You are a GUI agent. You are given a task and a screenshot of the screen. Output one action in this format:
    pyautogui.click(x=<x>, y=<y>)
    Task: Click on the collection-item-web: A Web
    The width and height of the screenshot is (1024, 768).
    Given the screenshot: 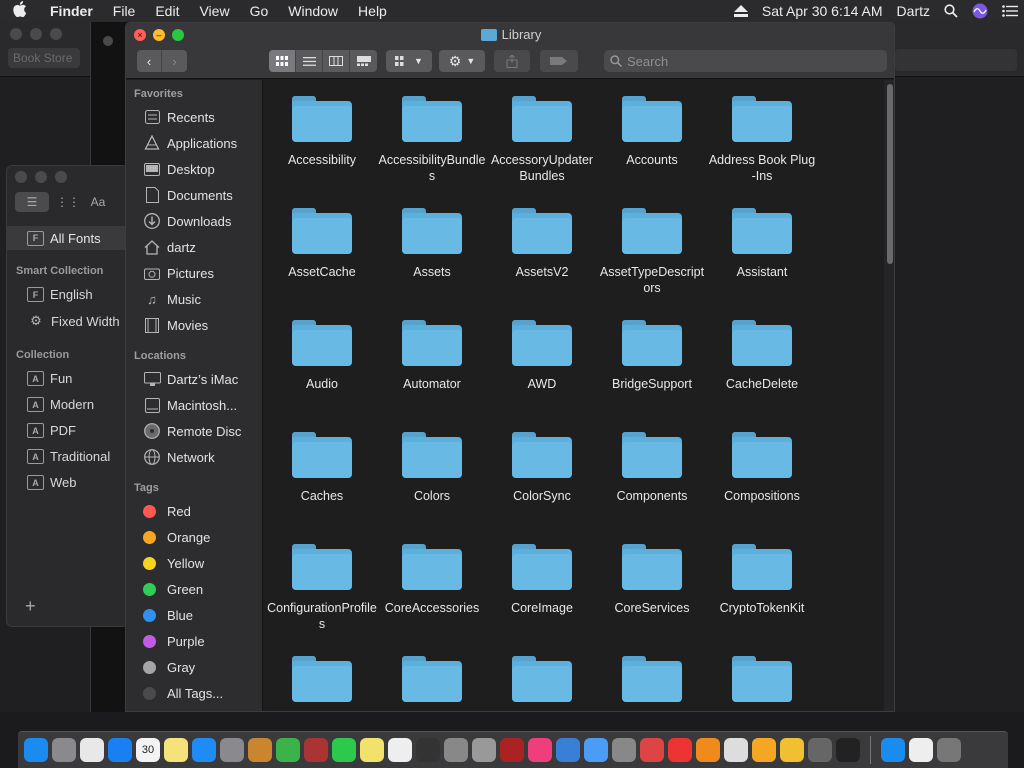 What is the action you would take?
    pyautogui.click(x=52, y=482)
    